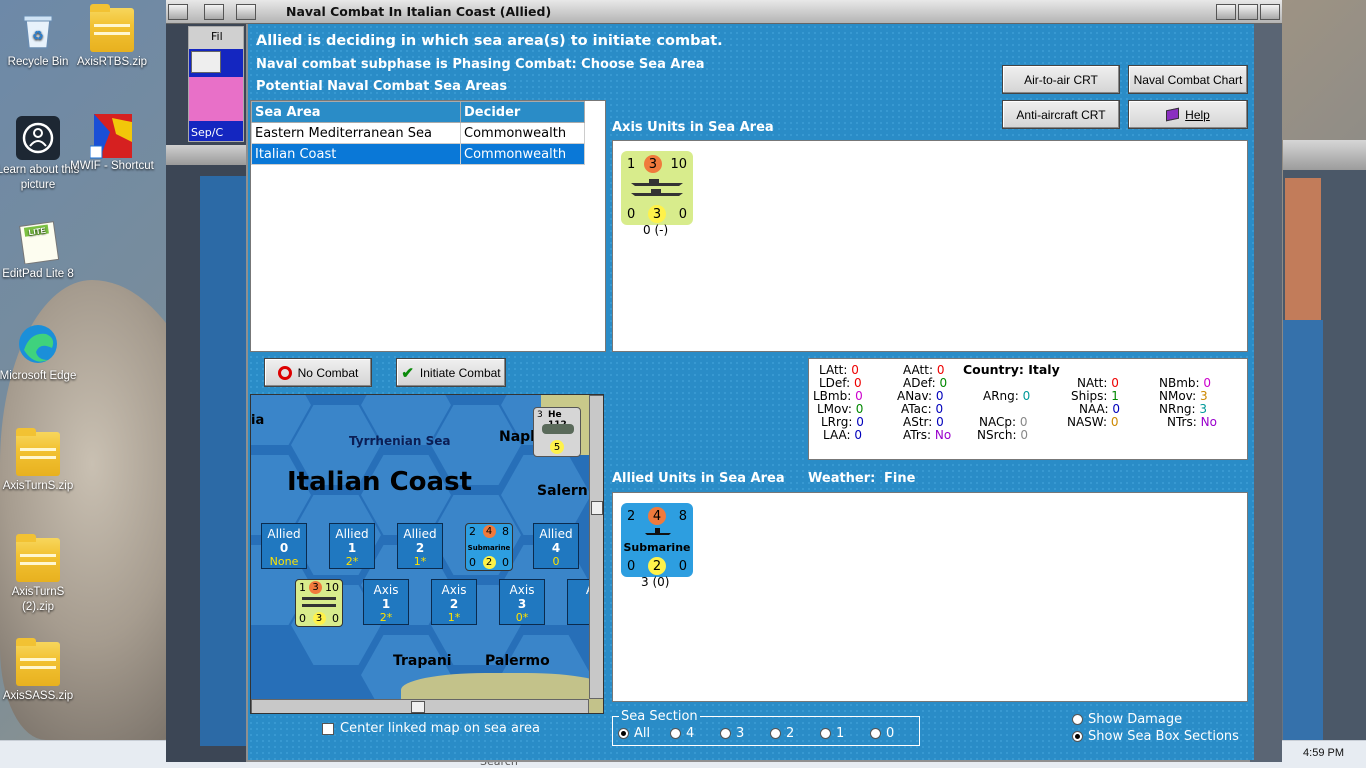 Image resolution: width=1366 pixels, height=768 pixels. I want to click on sea-area-cell: Italian Coast, so click(356, 154).